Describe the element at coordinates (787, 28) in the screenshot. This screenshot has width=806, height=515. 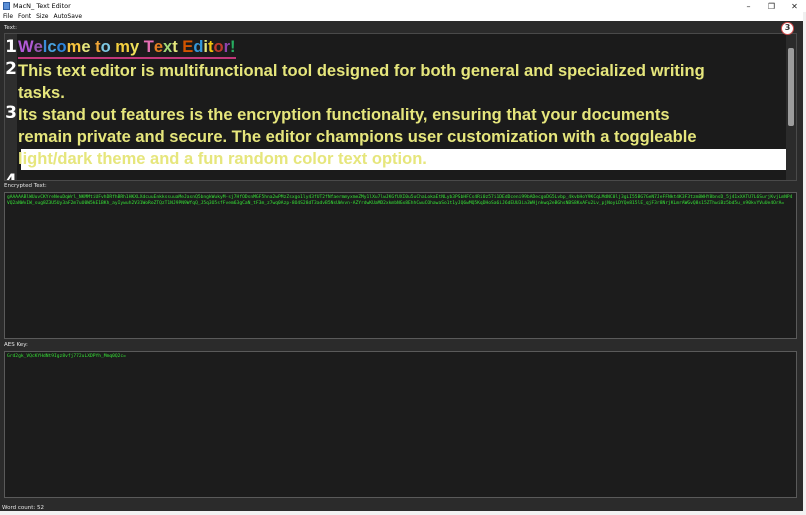
I see `notification-badge: 3` at that location.